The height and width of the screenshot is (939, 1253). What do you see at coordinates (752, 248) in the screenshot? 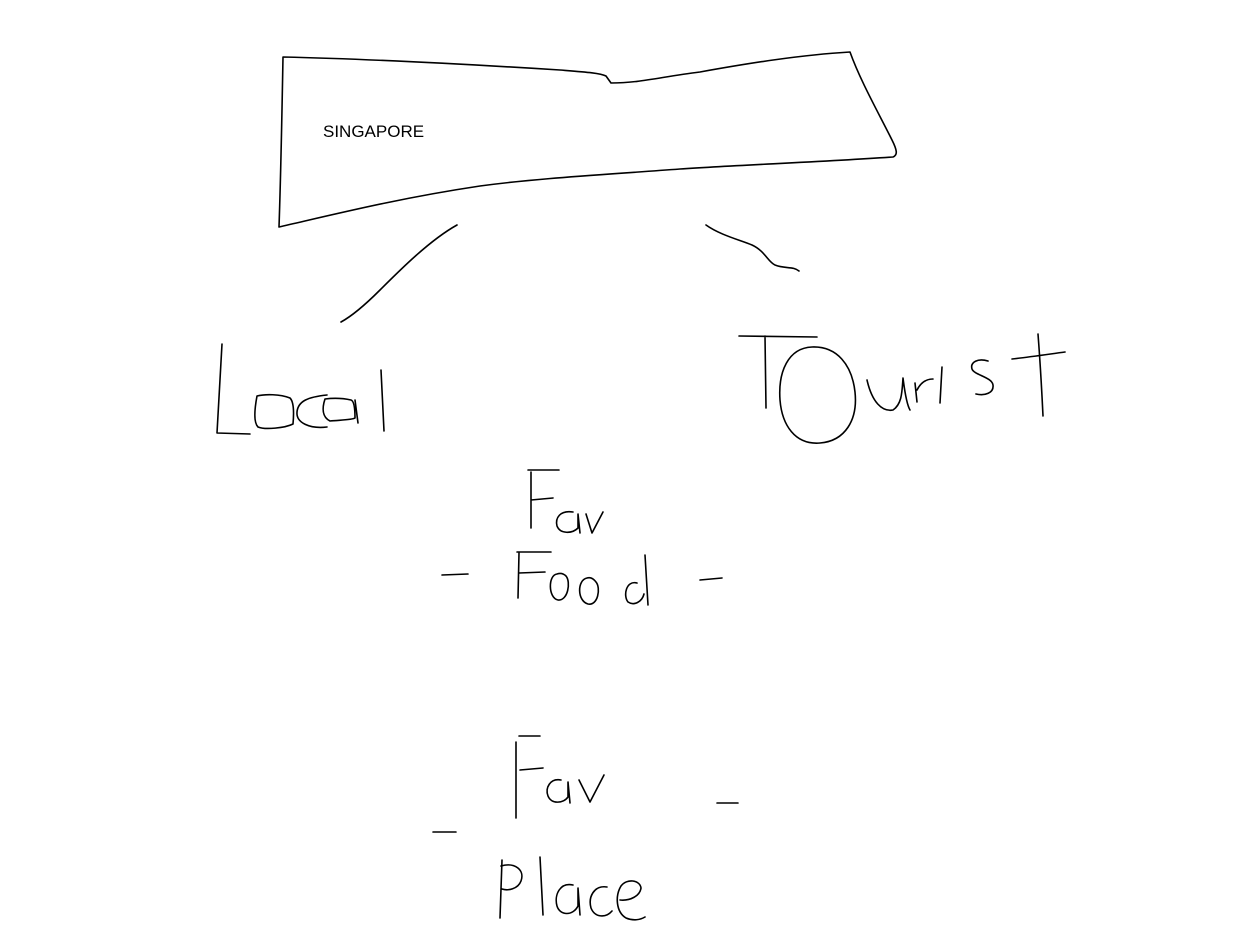
I see `connector-to-tourist` at bounding box center [752, 248].